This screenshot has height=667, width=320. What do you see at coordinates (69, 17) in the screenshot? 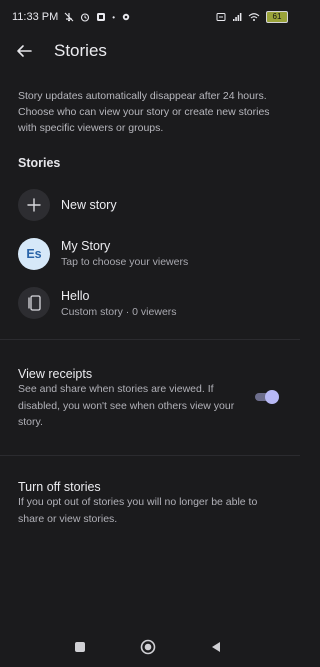
I see `mute-icon` at bounding box center [69, 17].